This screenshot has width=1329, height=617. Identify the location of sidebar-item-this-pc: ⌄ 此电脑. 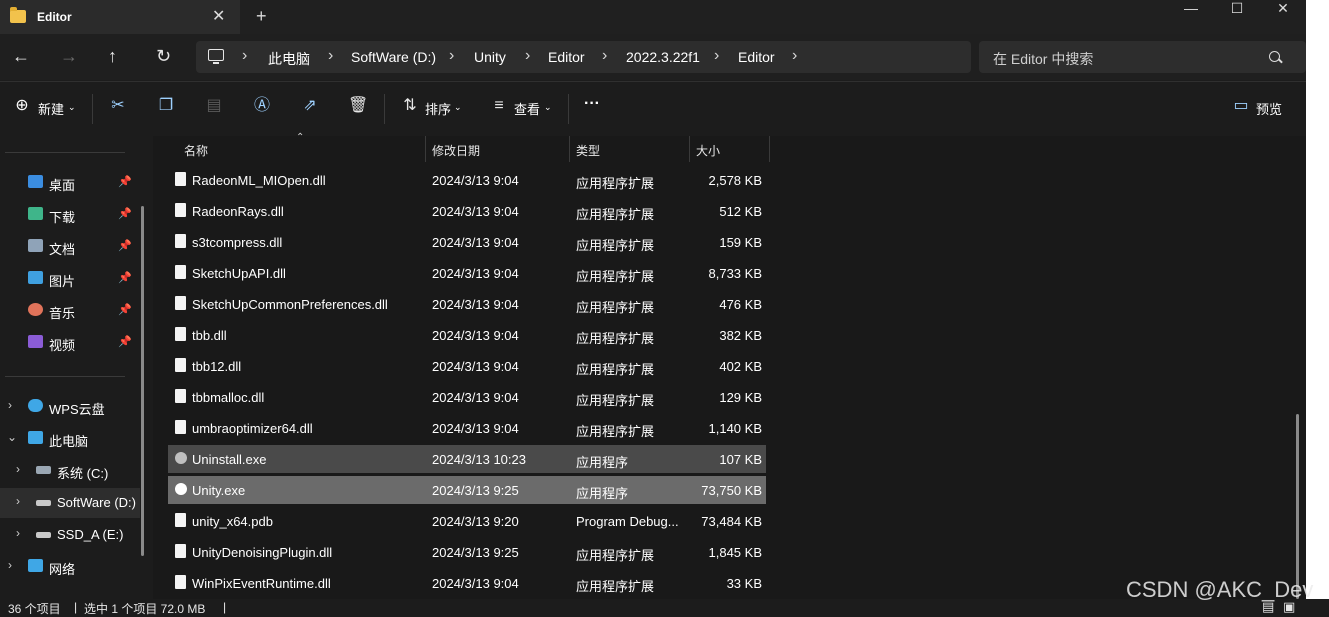
(70, 439).